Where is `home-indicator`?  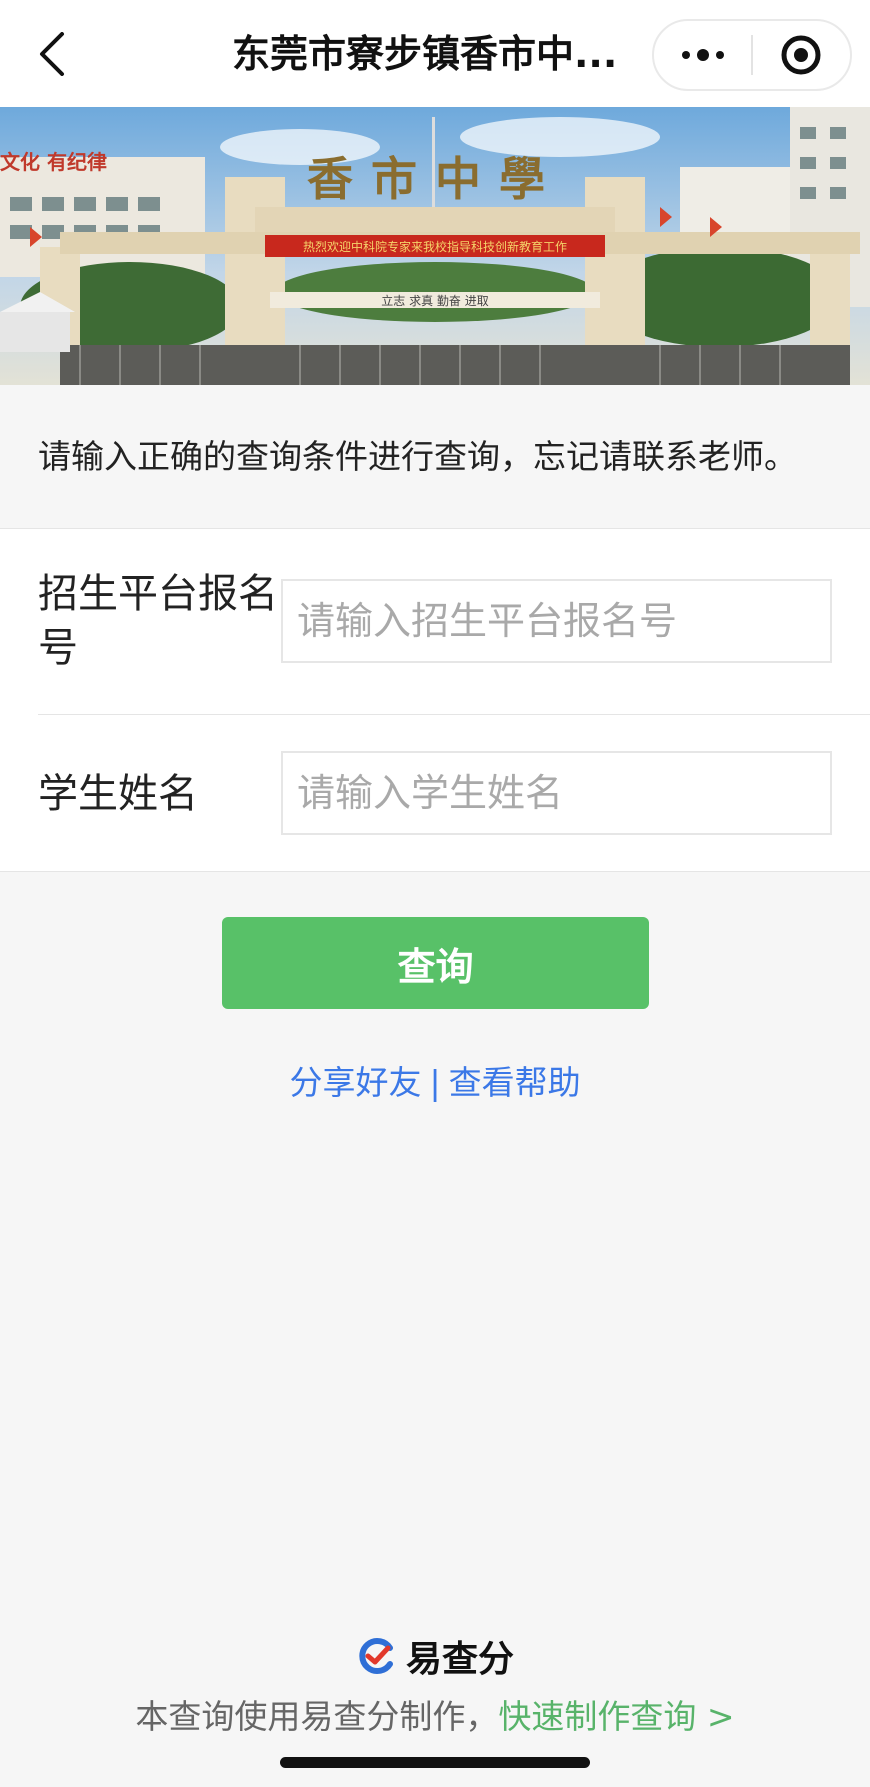
home-indicator is located at coordinates (435, 1762).